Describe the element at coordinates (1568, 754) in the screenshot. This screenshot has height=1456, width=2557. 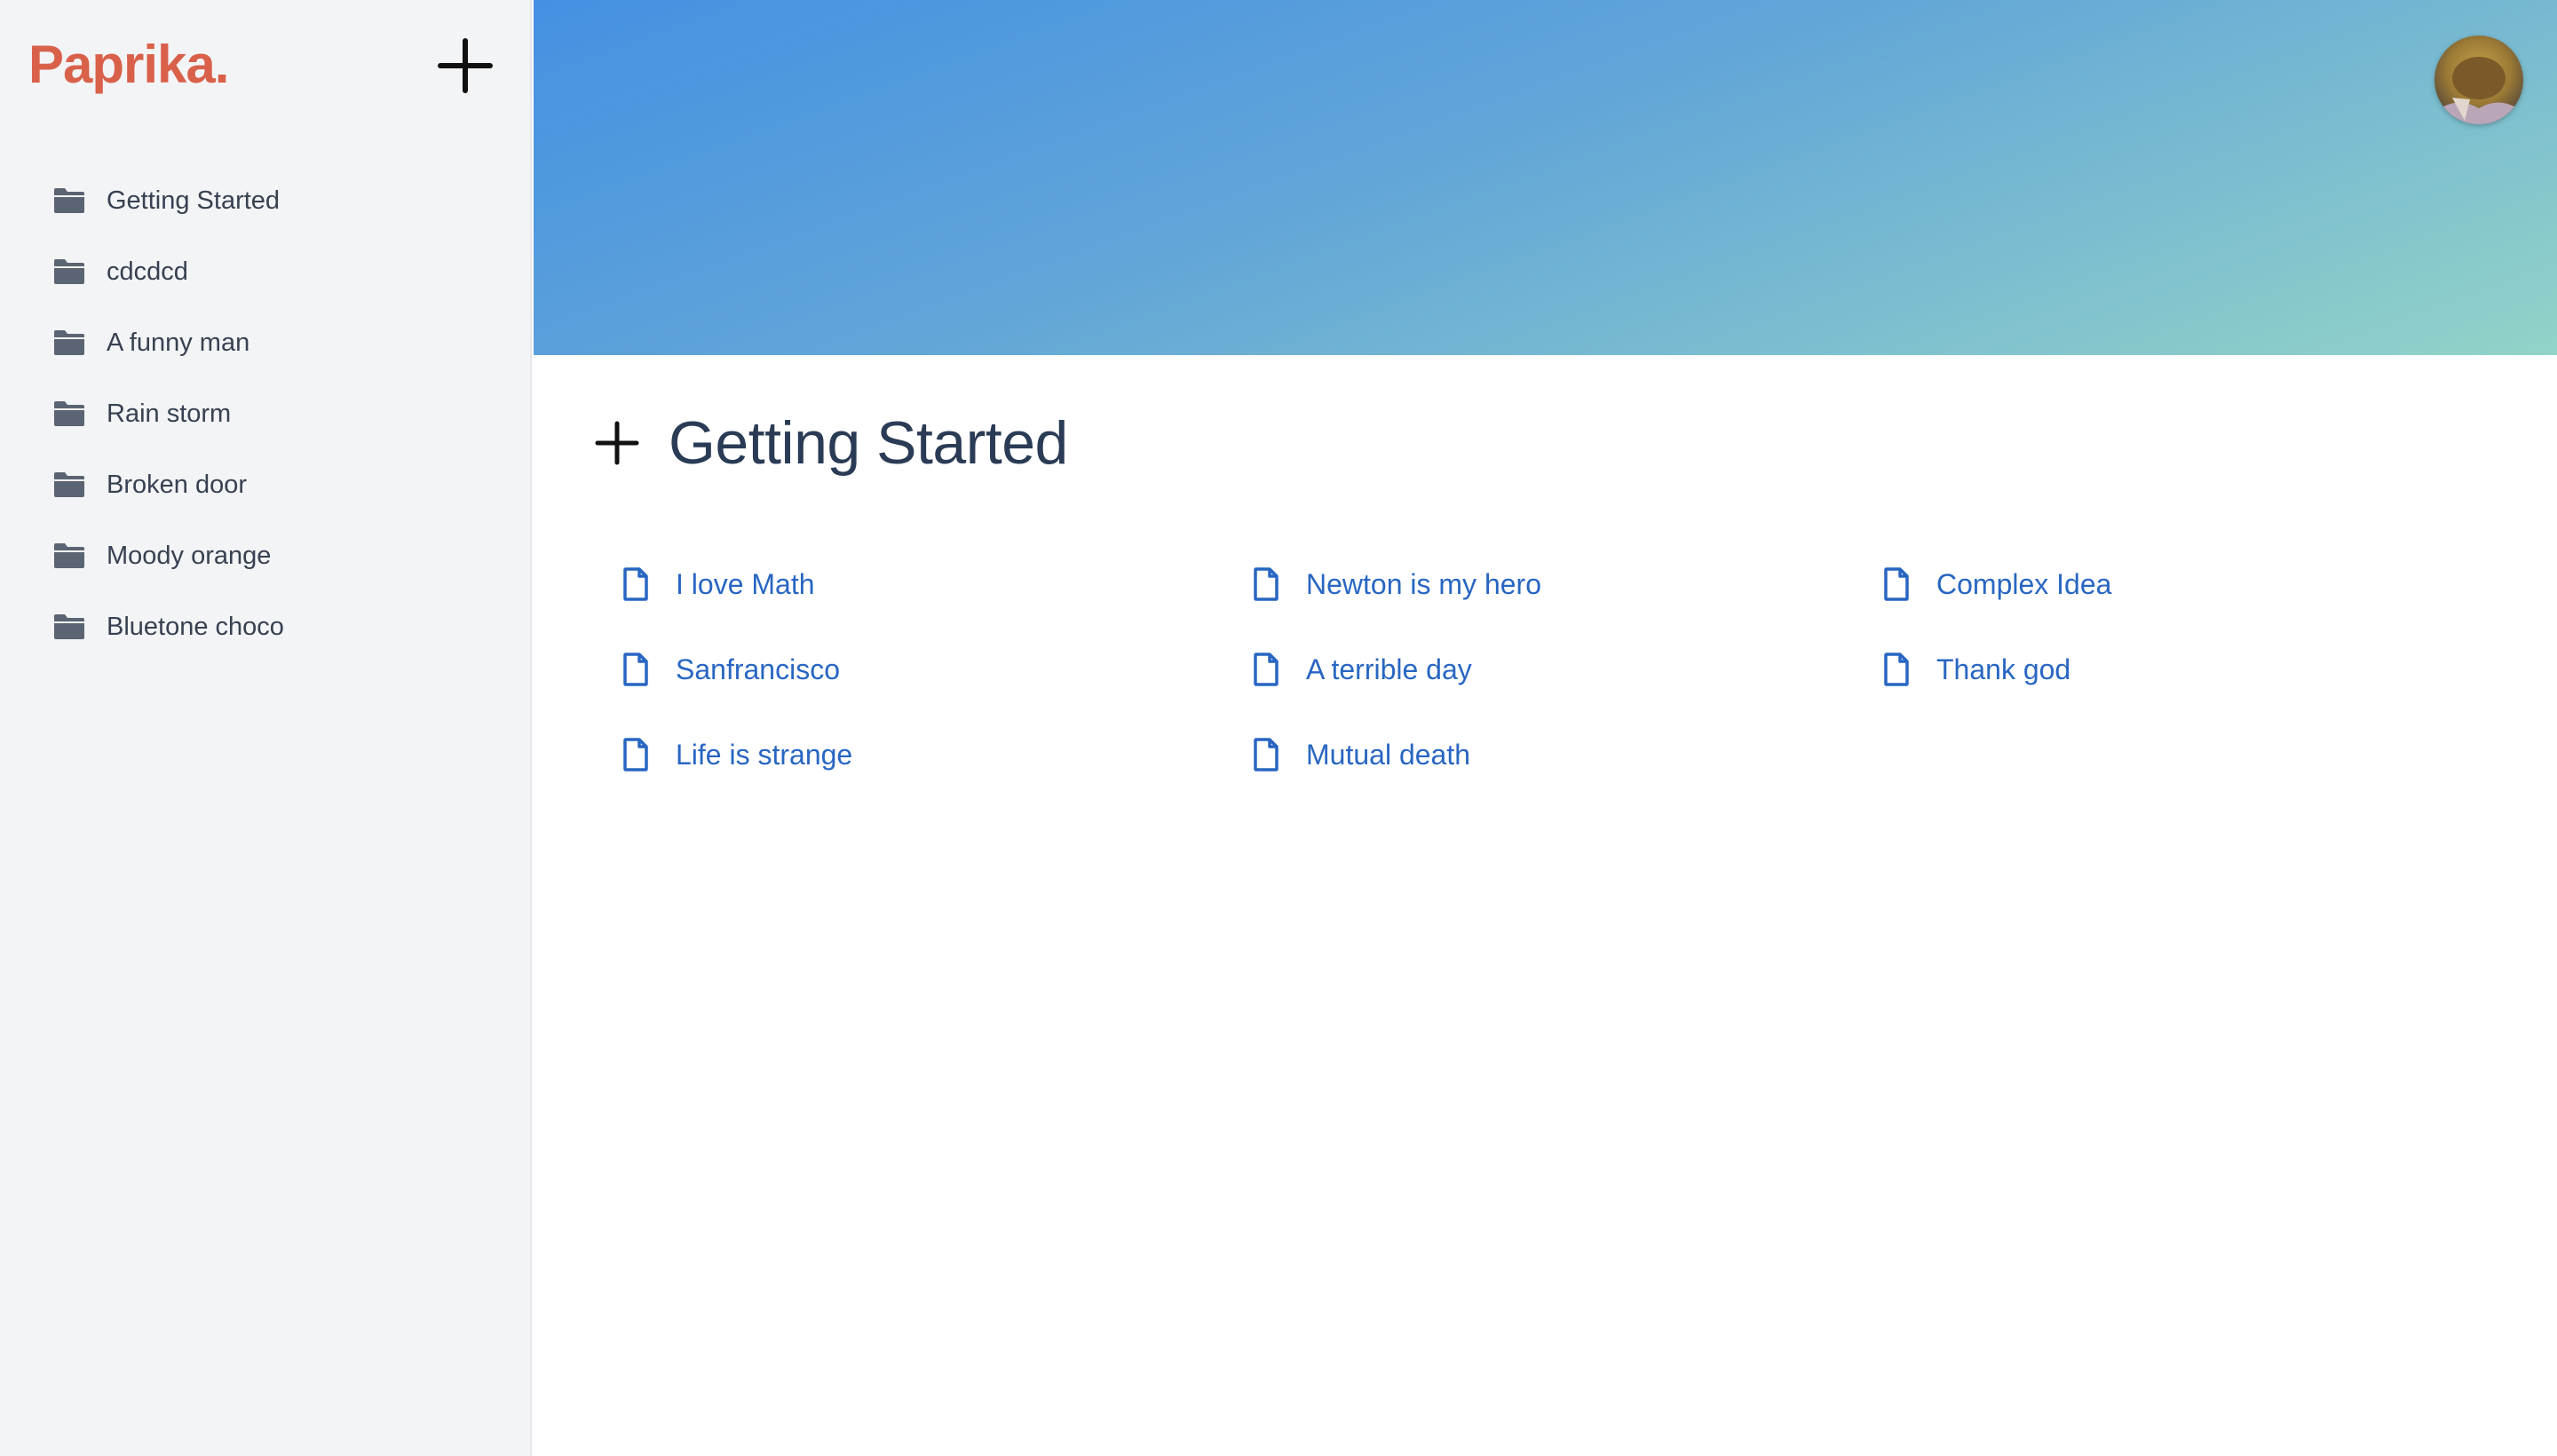
I see `note-link: Mutual death` at that location.